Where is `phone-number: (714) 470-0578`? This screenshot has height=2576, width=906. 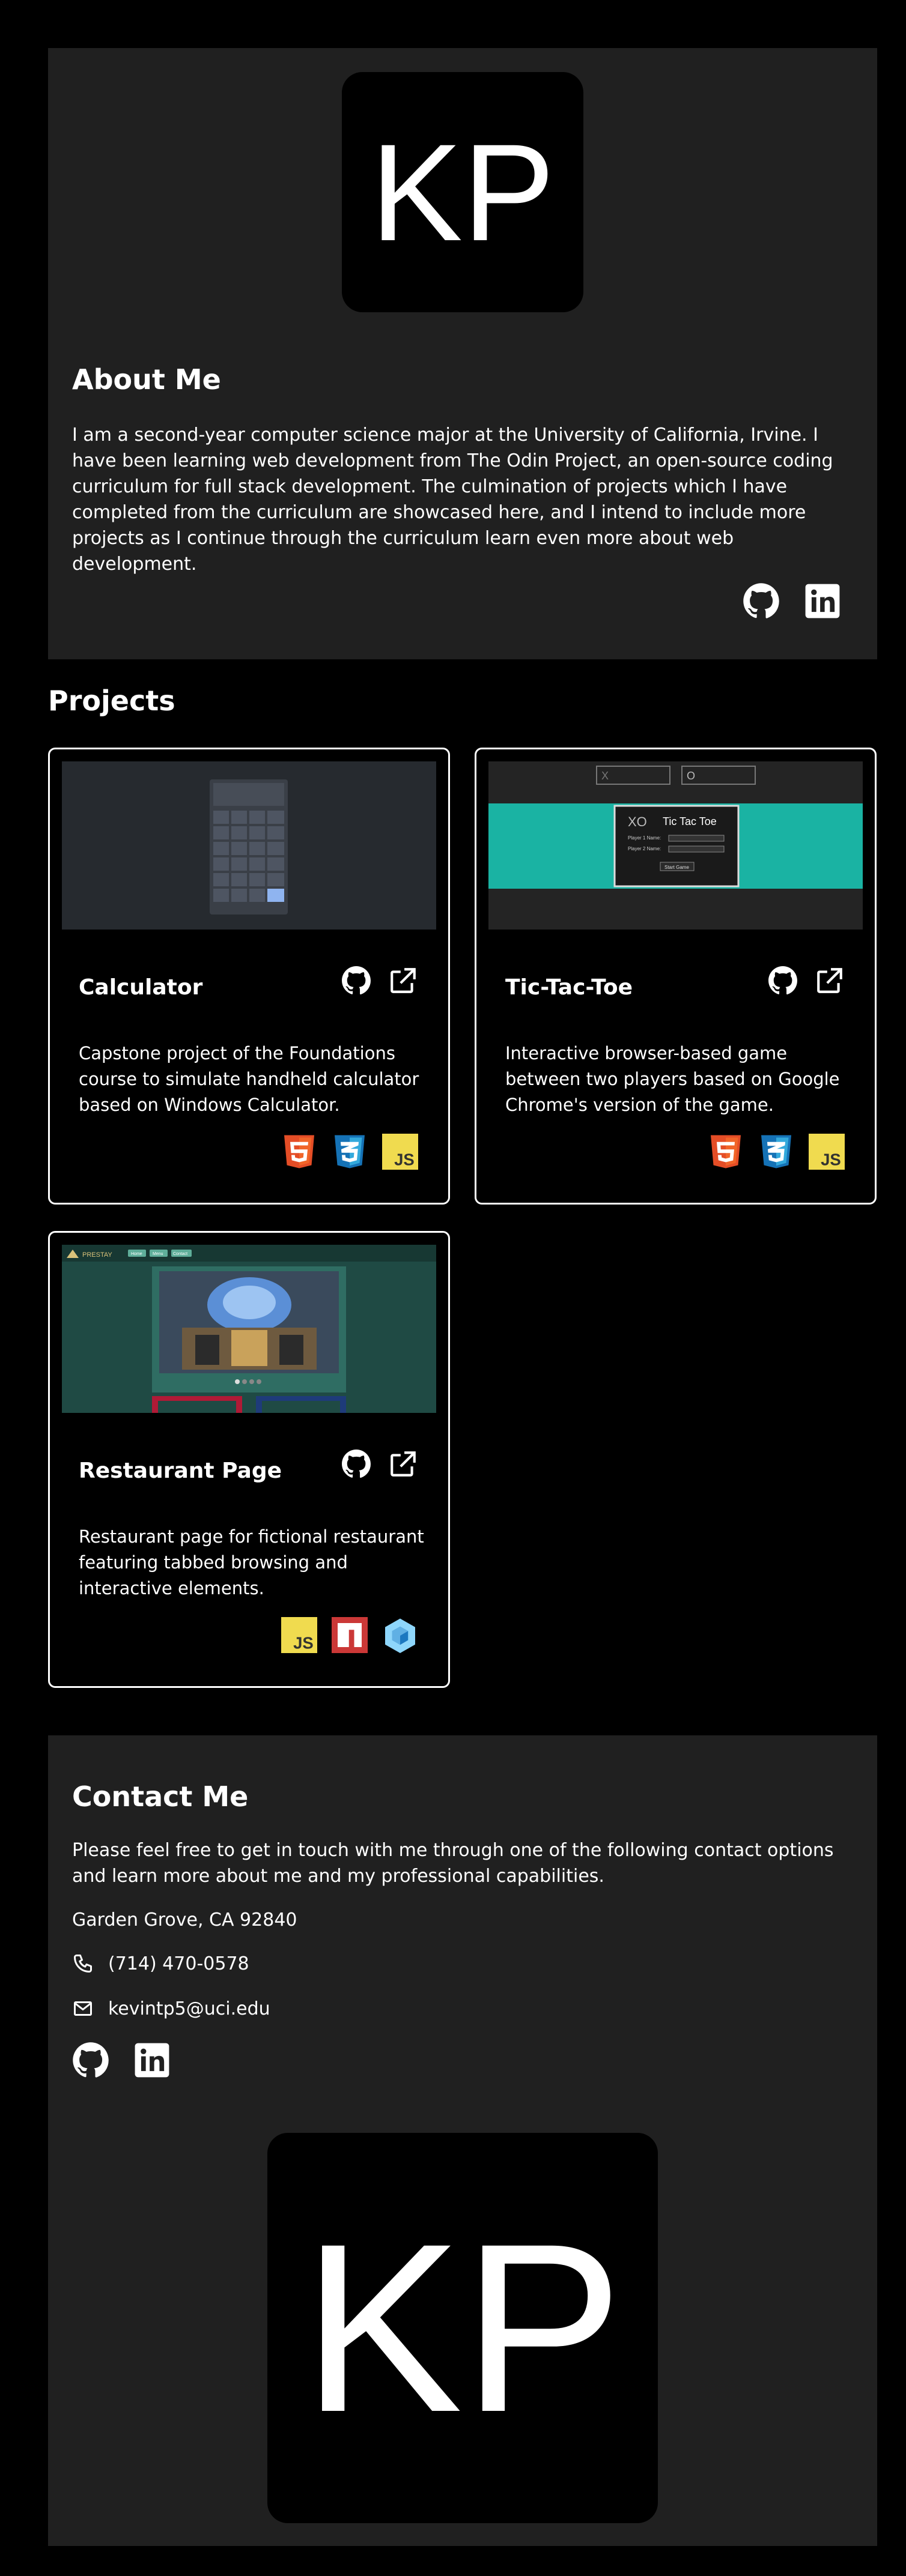 phone-number: (714) 470-0578 is located at coordinates (178, 1964).